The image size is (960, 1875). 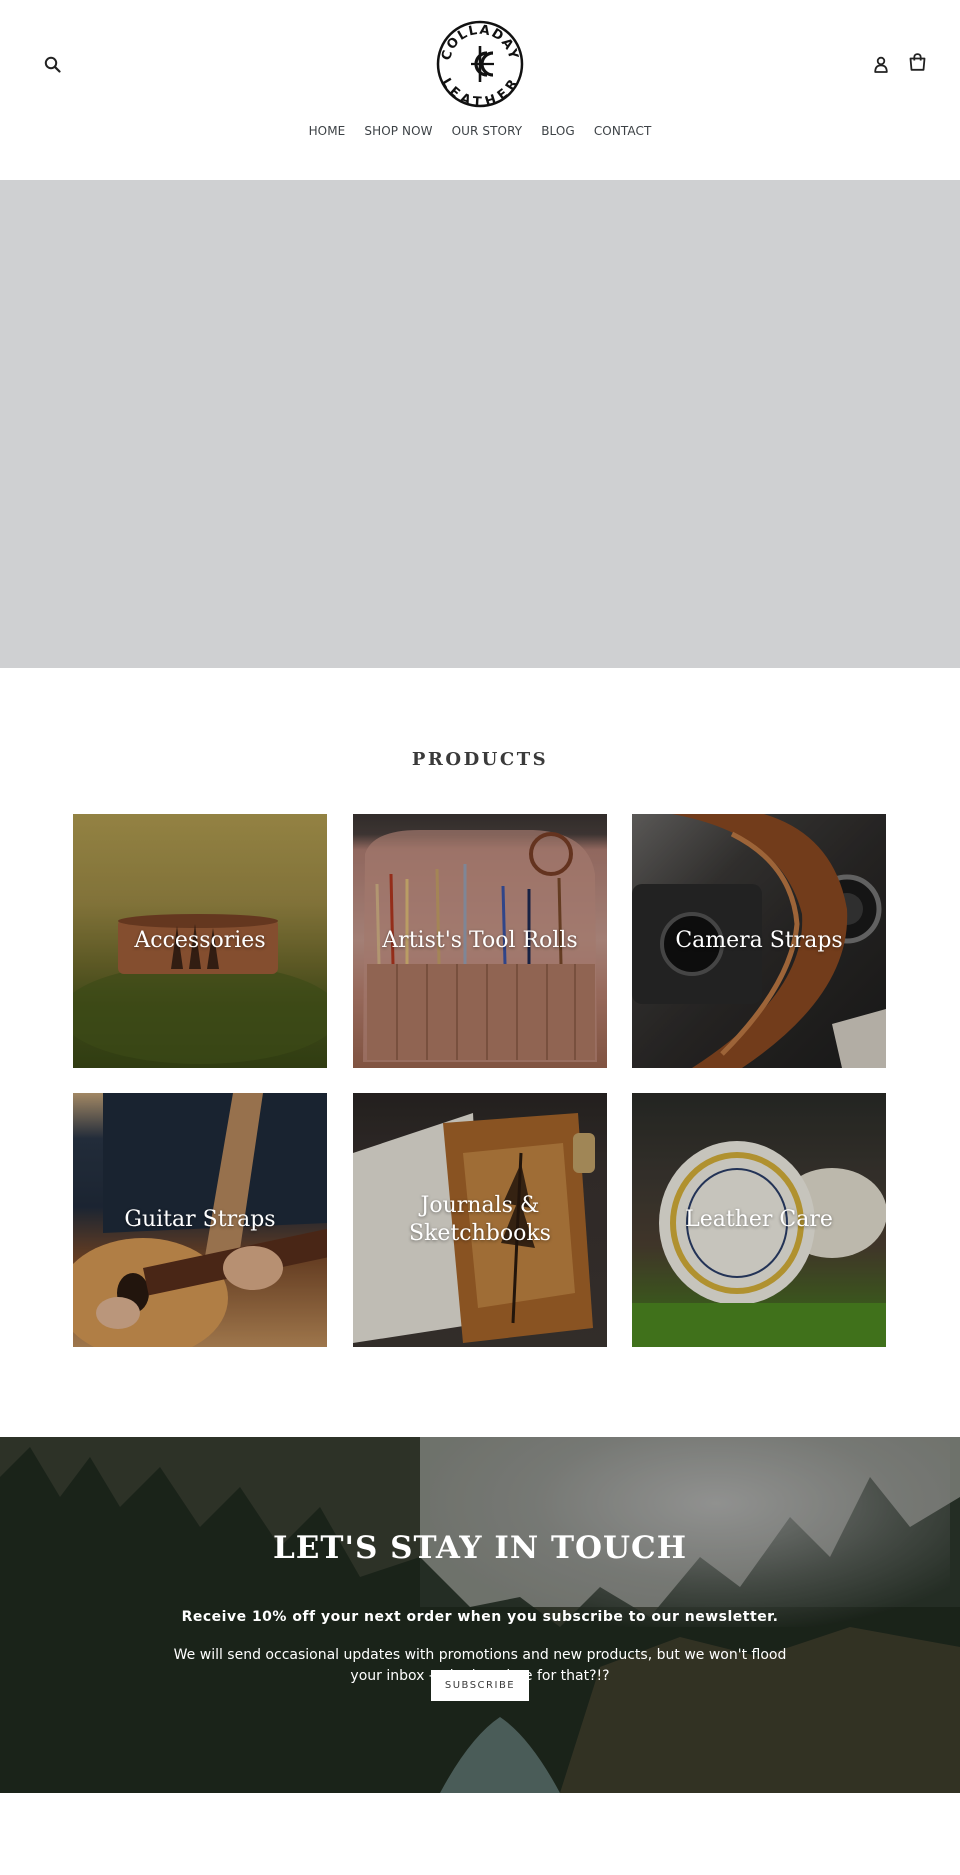 I want to click on cart-button, so click(x=917, y=62).